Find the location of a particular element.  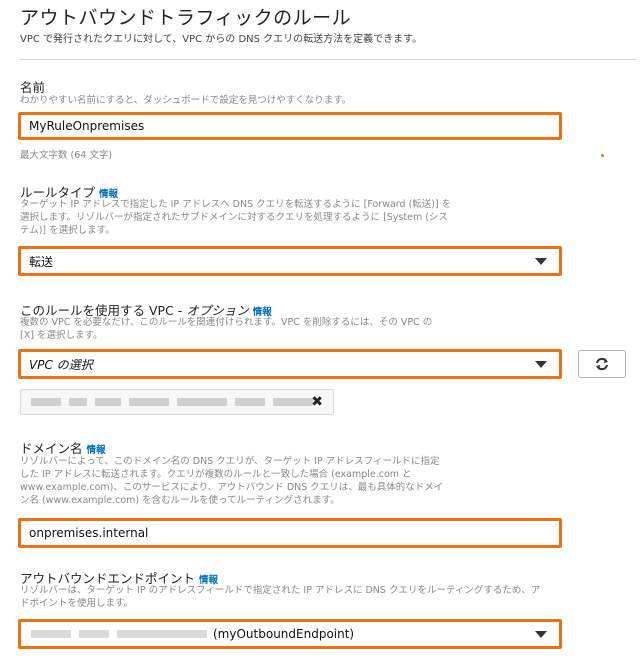

redacted-endpoint-id is located at coordinates (116, 634).